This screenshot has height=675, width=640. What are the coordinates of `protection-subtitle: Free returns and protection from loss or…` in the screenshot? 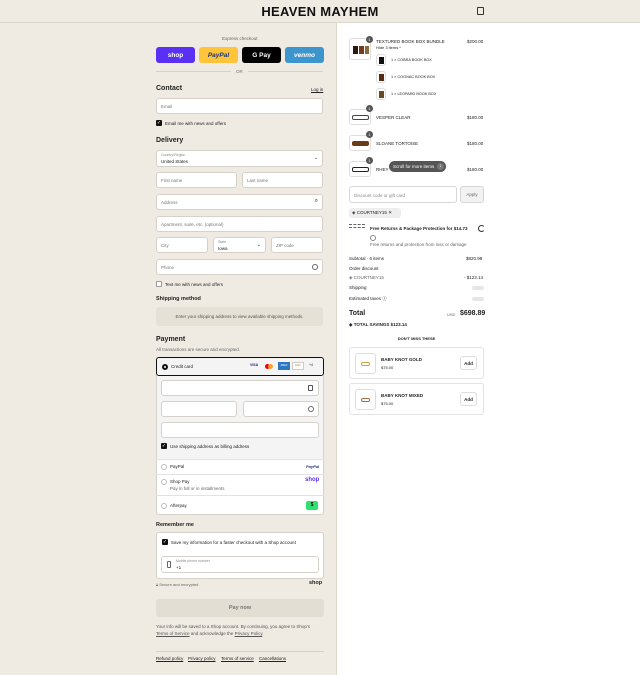 It's located at (418, 244).